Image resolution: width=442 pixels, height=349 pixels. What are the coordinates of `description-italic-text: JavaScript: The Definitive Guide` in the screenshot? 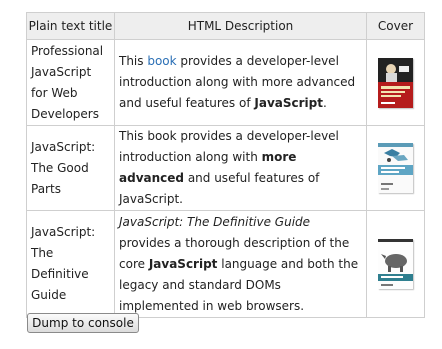 It's located at (215, 221).